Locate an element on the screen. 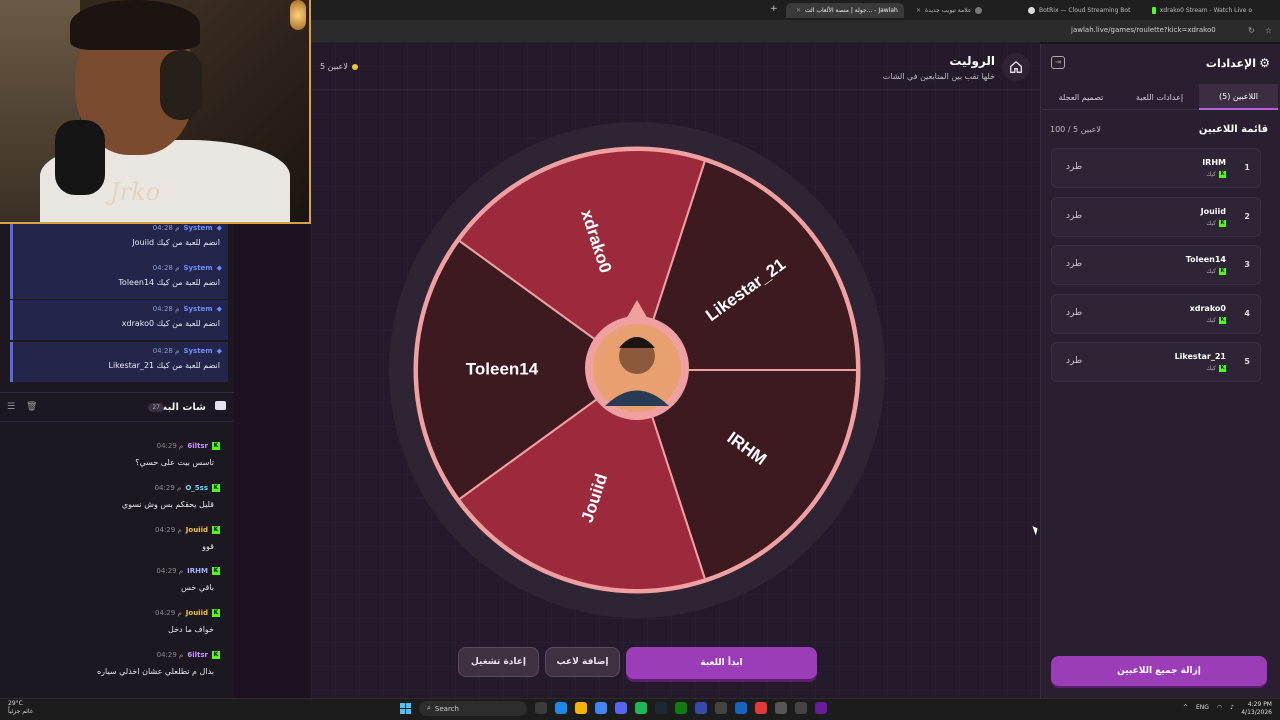  light-icon is located at coordinates (298, 15).